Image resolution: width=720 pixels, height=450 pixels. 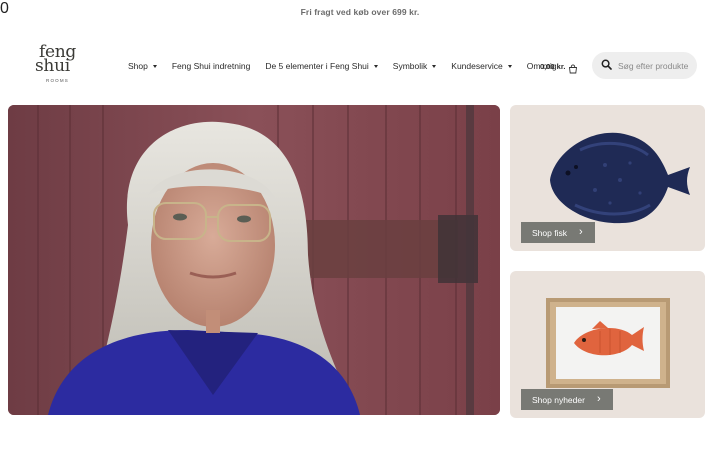 What do you see at coordinates (52, 66) in the screenshot?
I see `logo-line-2: shui` at bounding box center [52, 66].